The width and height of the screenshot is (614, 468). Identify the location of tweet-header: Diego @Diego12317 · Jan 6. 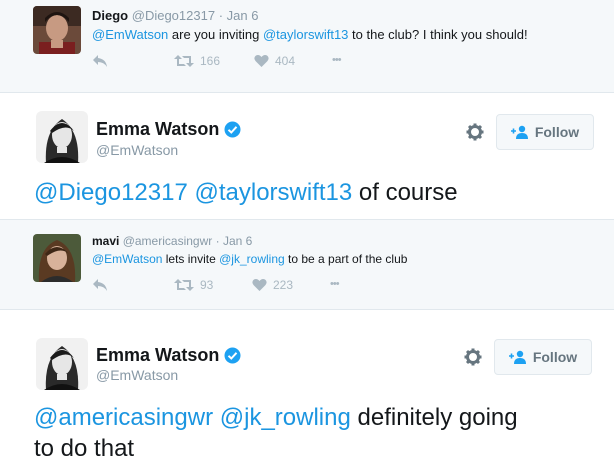
(175, 15).